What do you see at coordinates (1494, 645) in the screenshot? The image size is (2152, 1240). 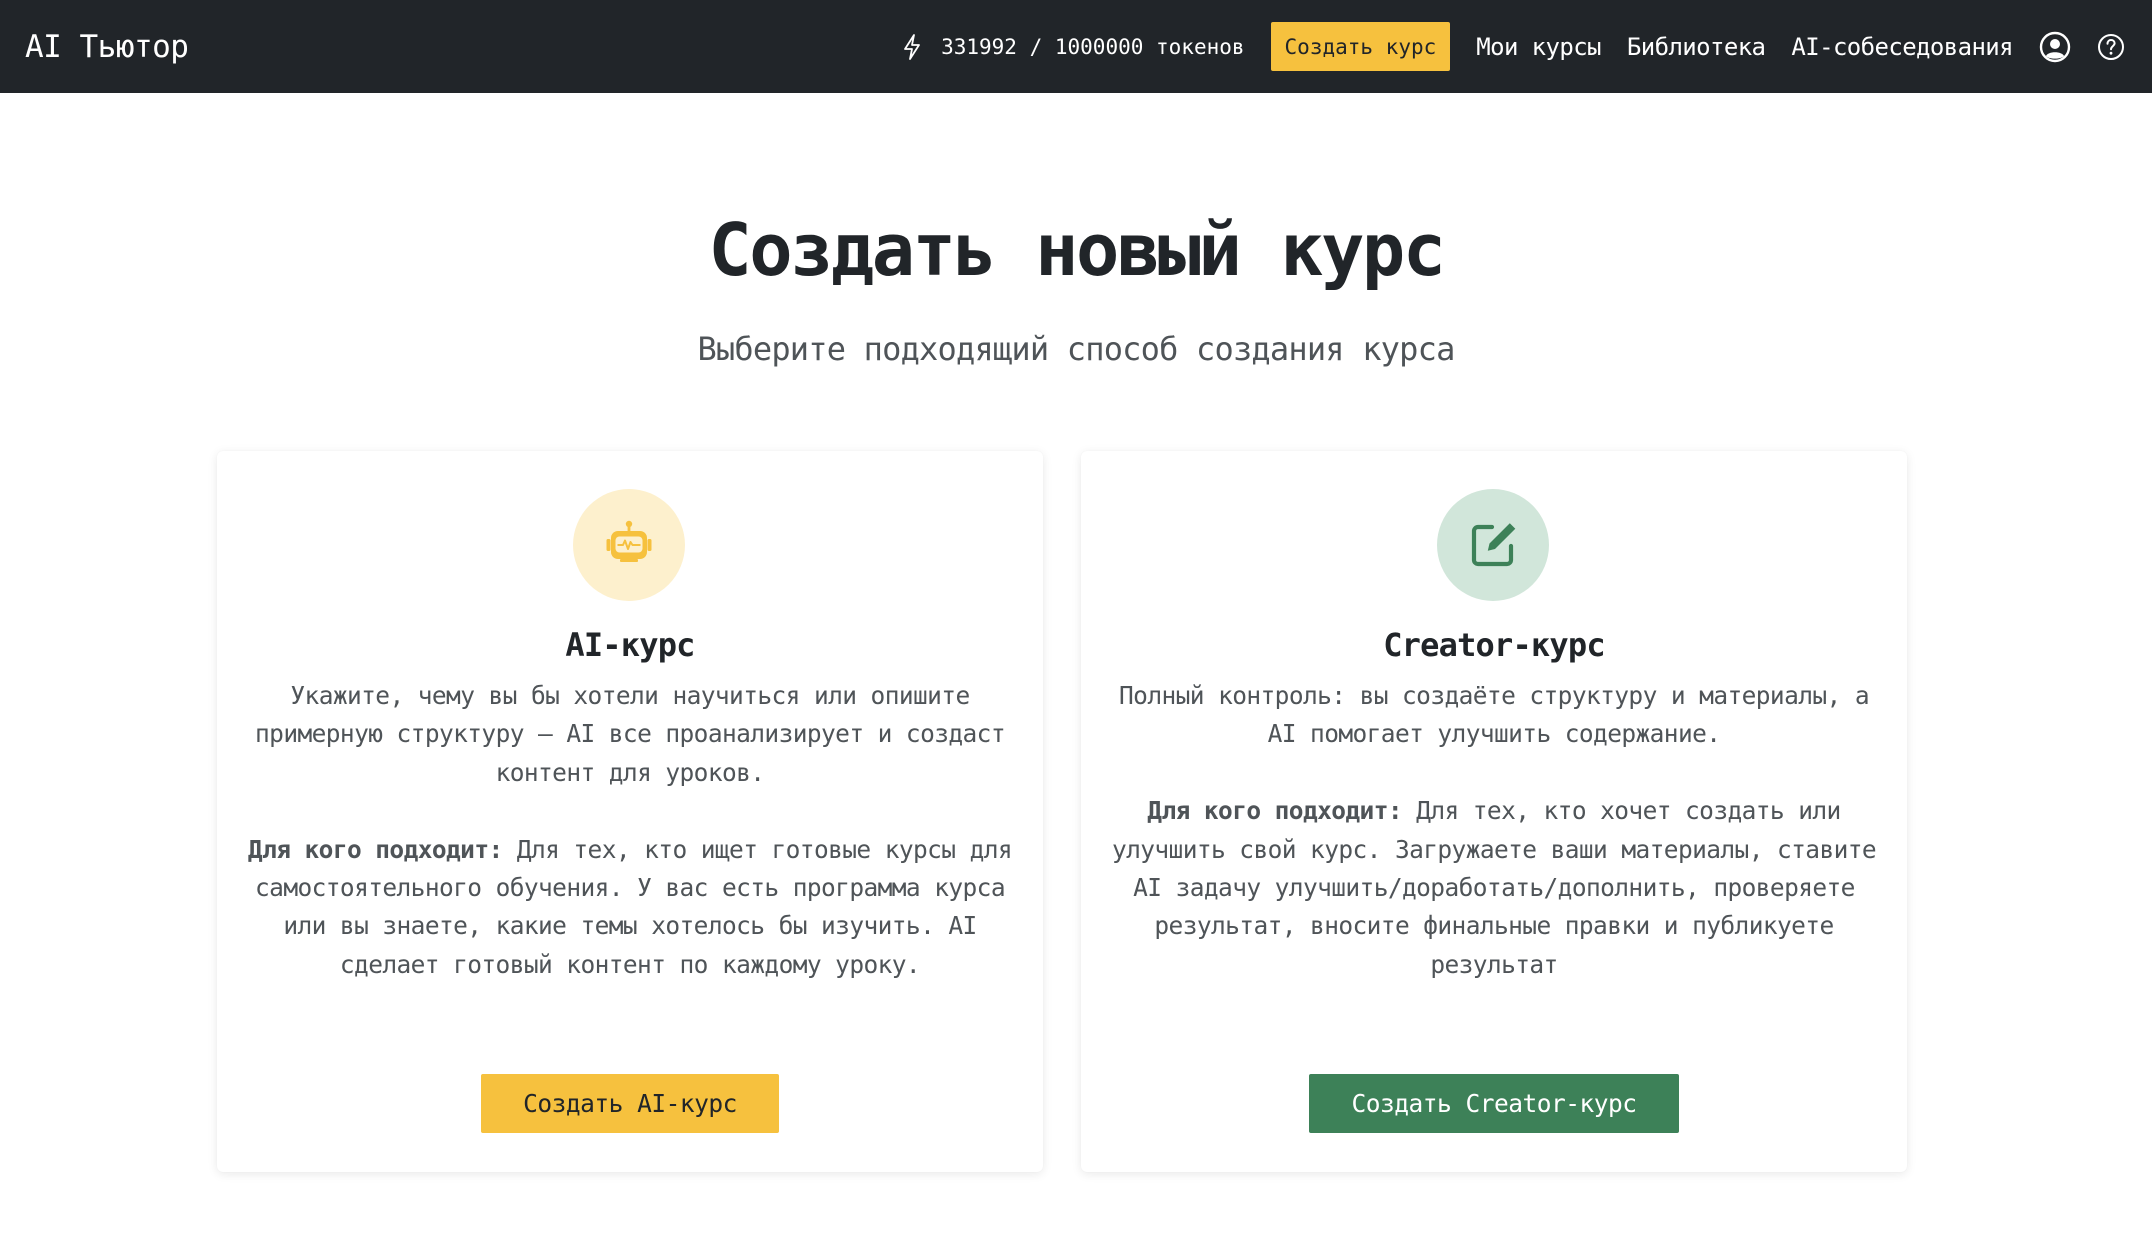 I see `card-title: Creator-курс` at bounding box center [1494, 645].